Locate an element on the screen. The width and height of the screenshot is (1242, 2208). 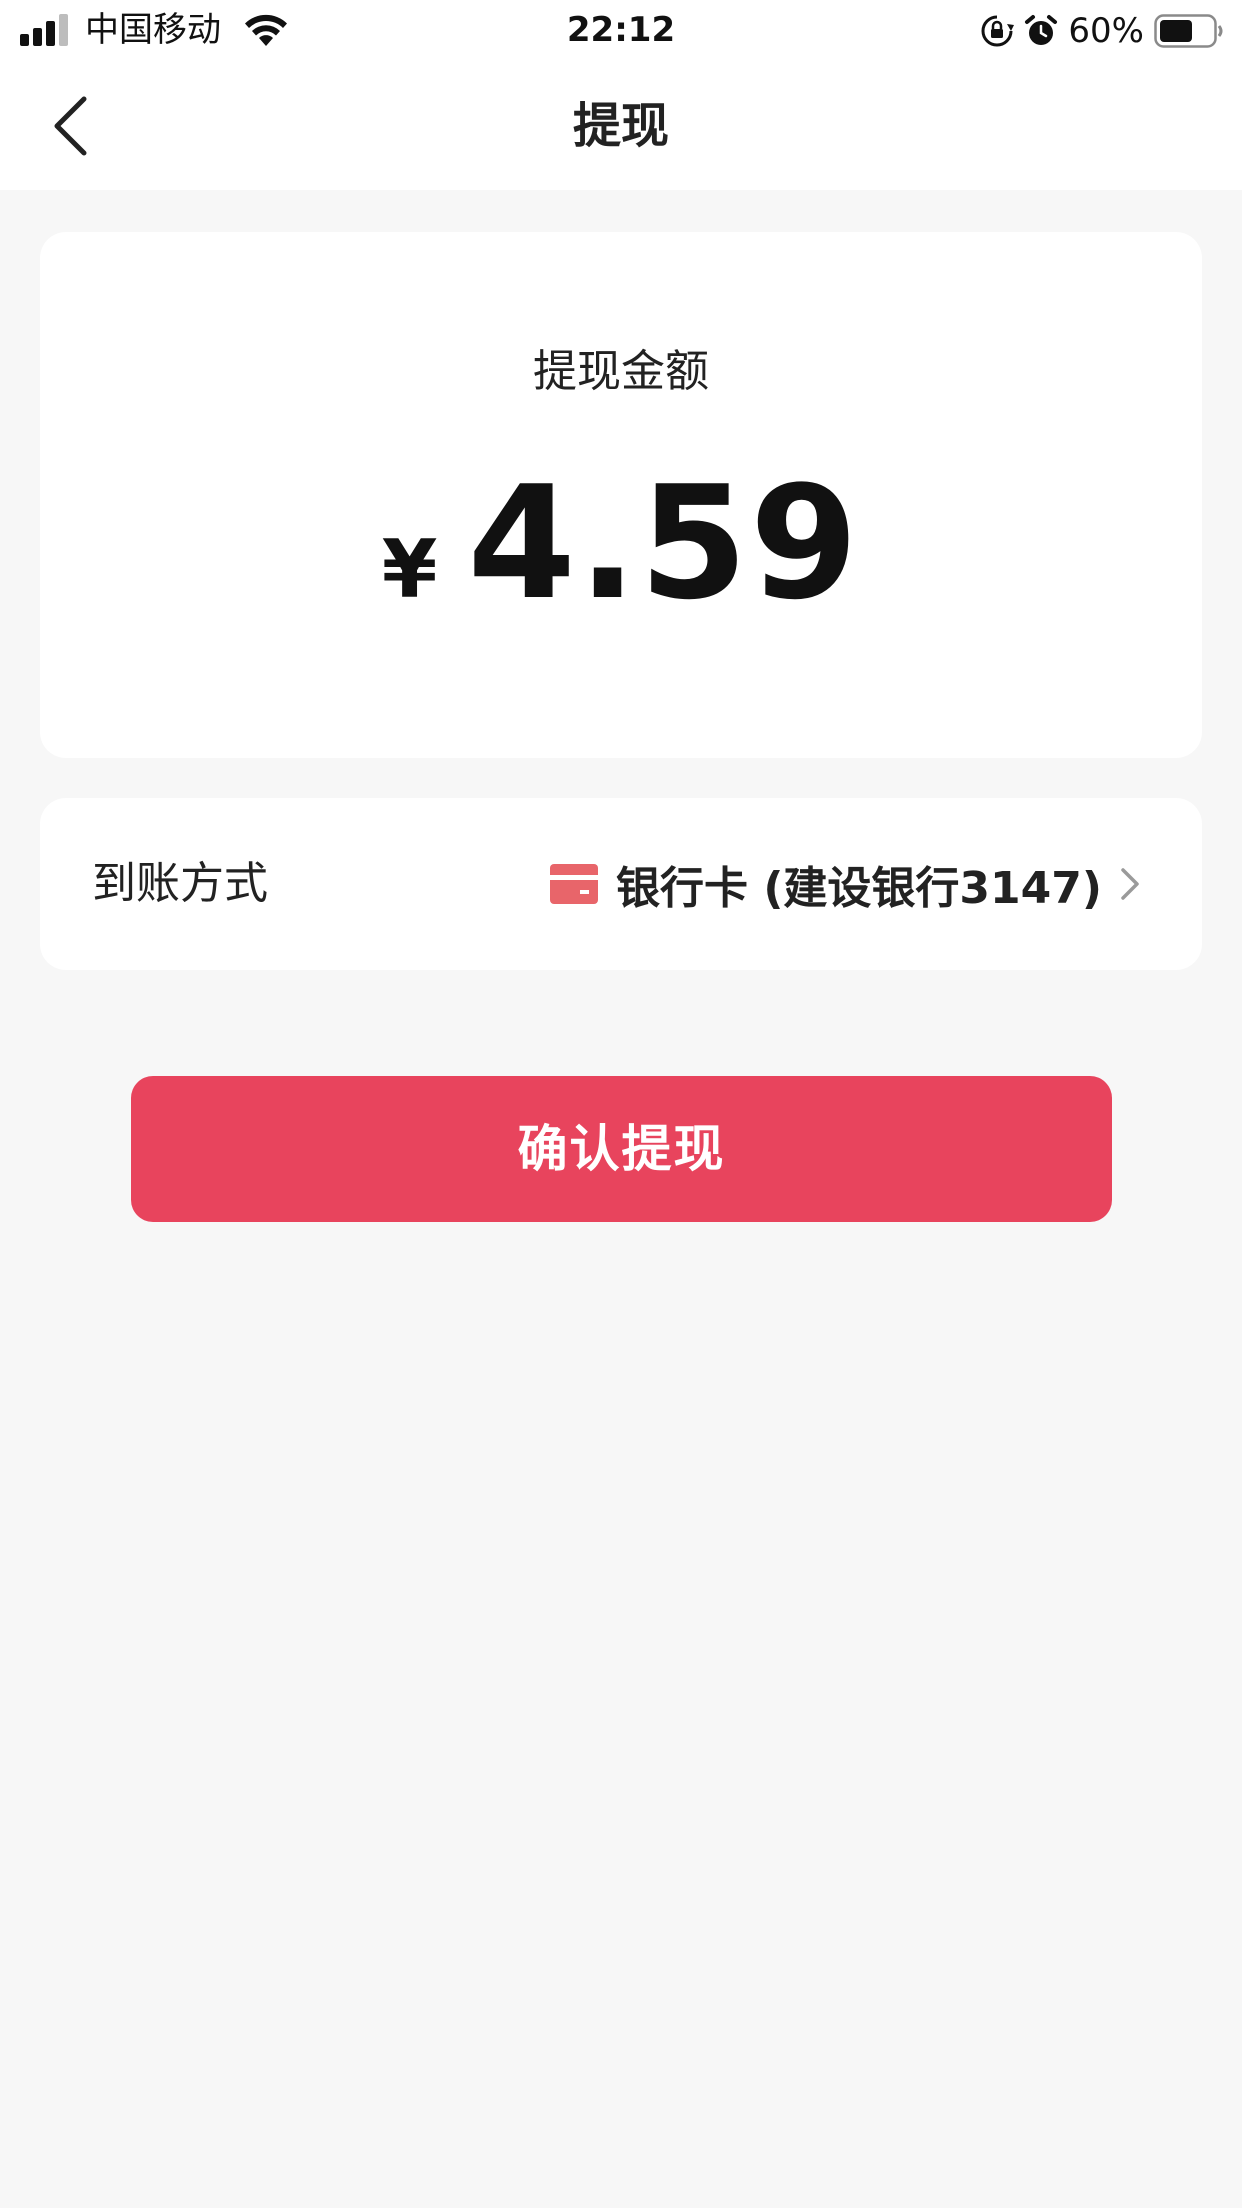
carrier-name: 中国移动 is located at coordinates (153, 30).